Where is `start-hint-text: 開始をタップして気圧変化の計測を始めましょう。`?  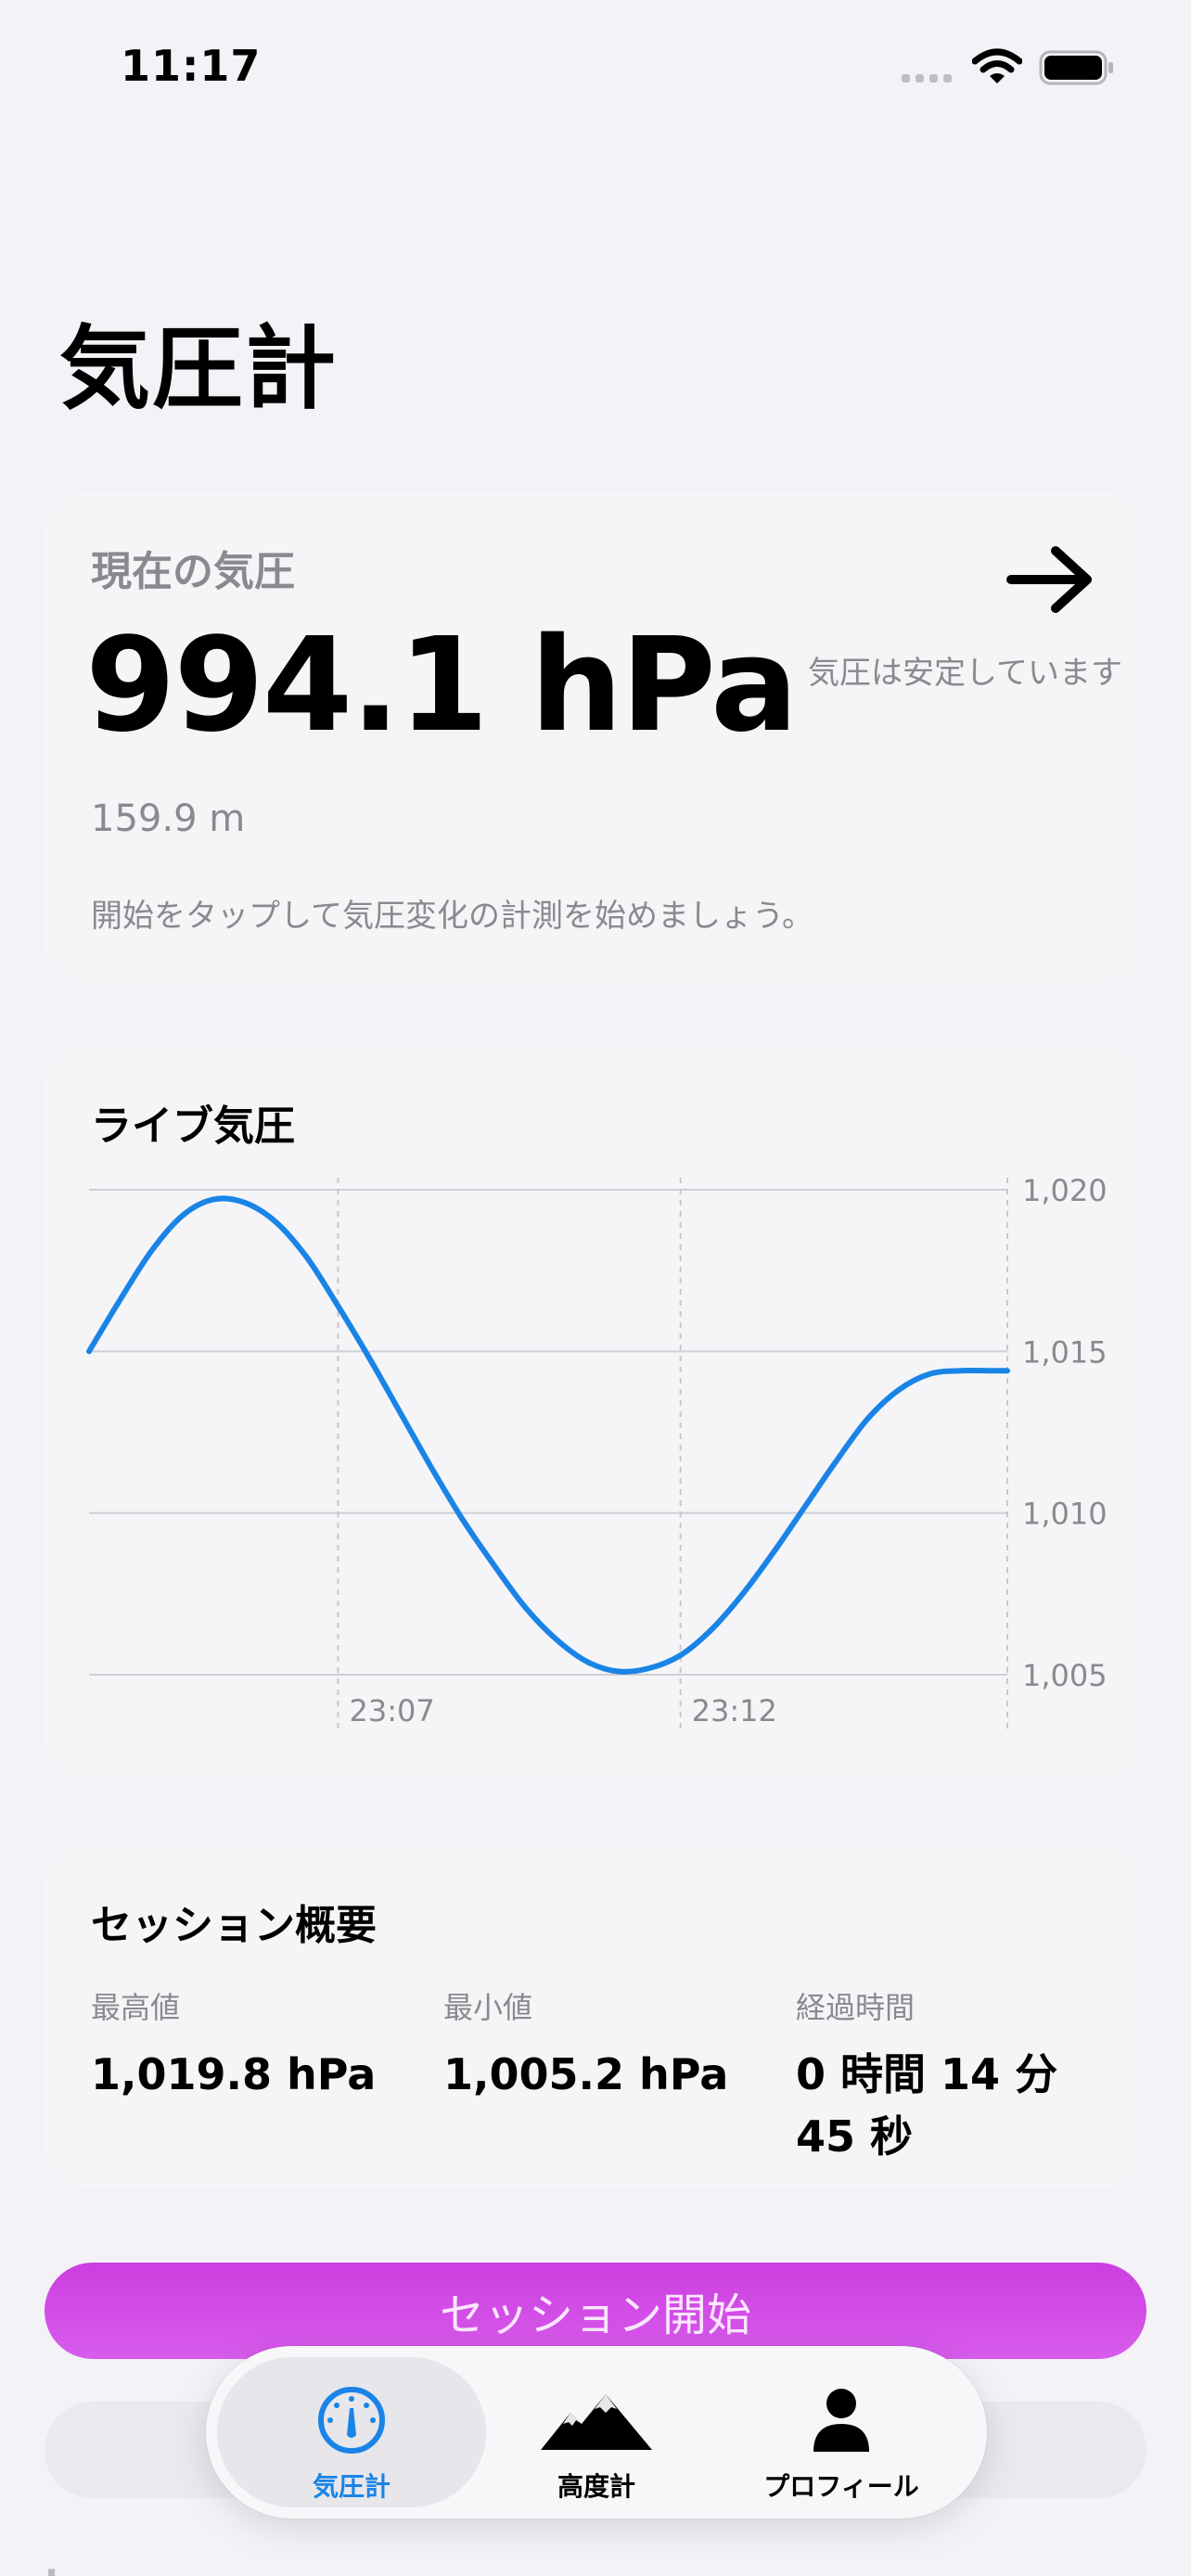
start-hint-text: 開始をタップして気圧変化の計測を始めましょう。 is located at coordinates (452, 917).